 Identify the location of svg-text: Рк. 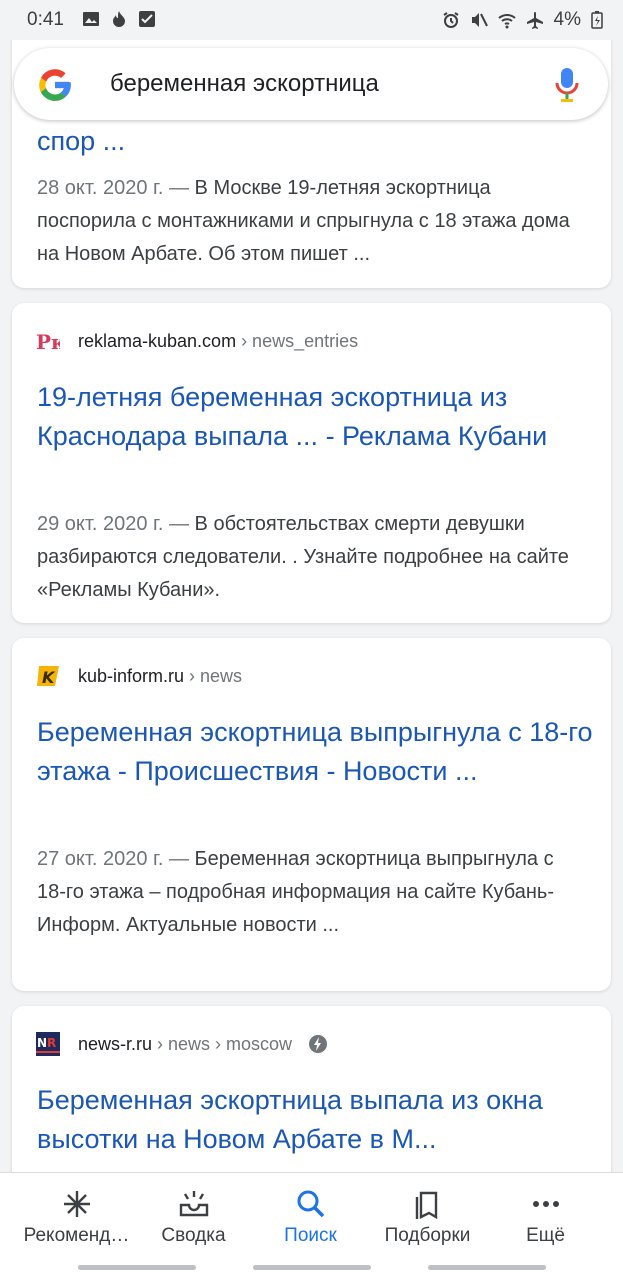
(48, 341).